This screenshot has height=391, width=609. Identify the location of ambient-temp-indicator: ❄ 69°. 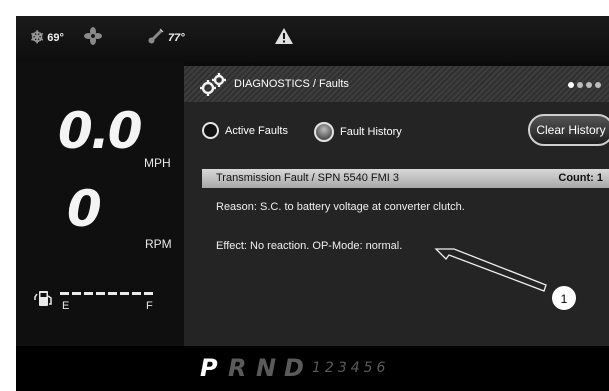
(47, 38).